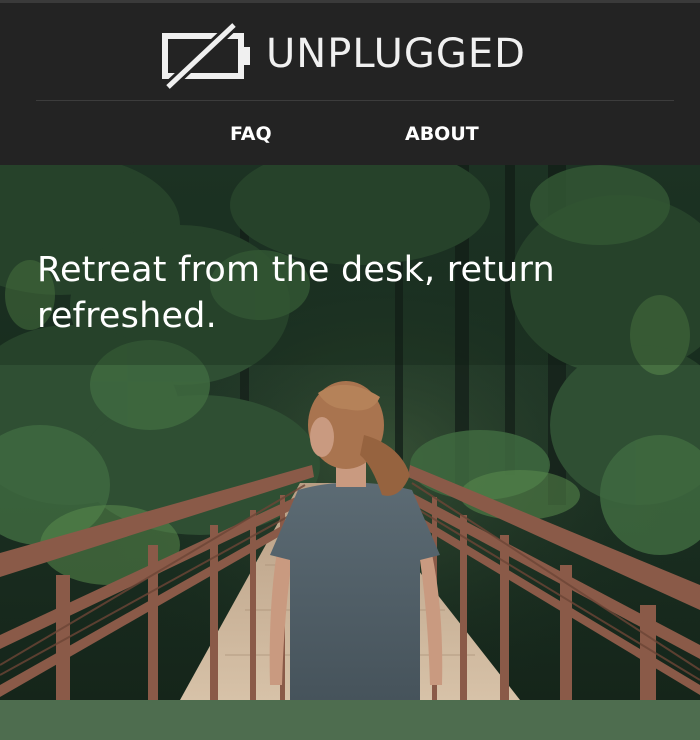 This screenshot has width=700, height=740. What do you see at coordinates (396, 54) in the screenshot?
I see `brand-name: UNPLUGGED` at bounding box center [396, 54].